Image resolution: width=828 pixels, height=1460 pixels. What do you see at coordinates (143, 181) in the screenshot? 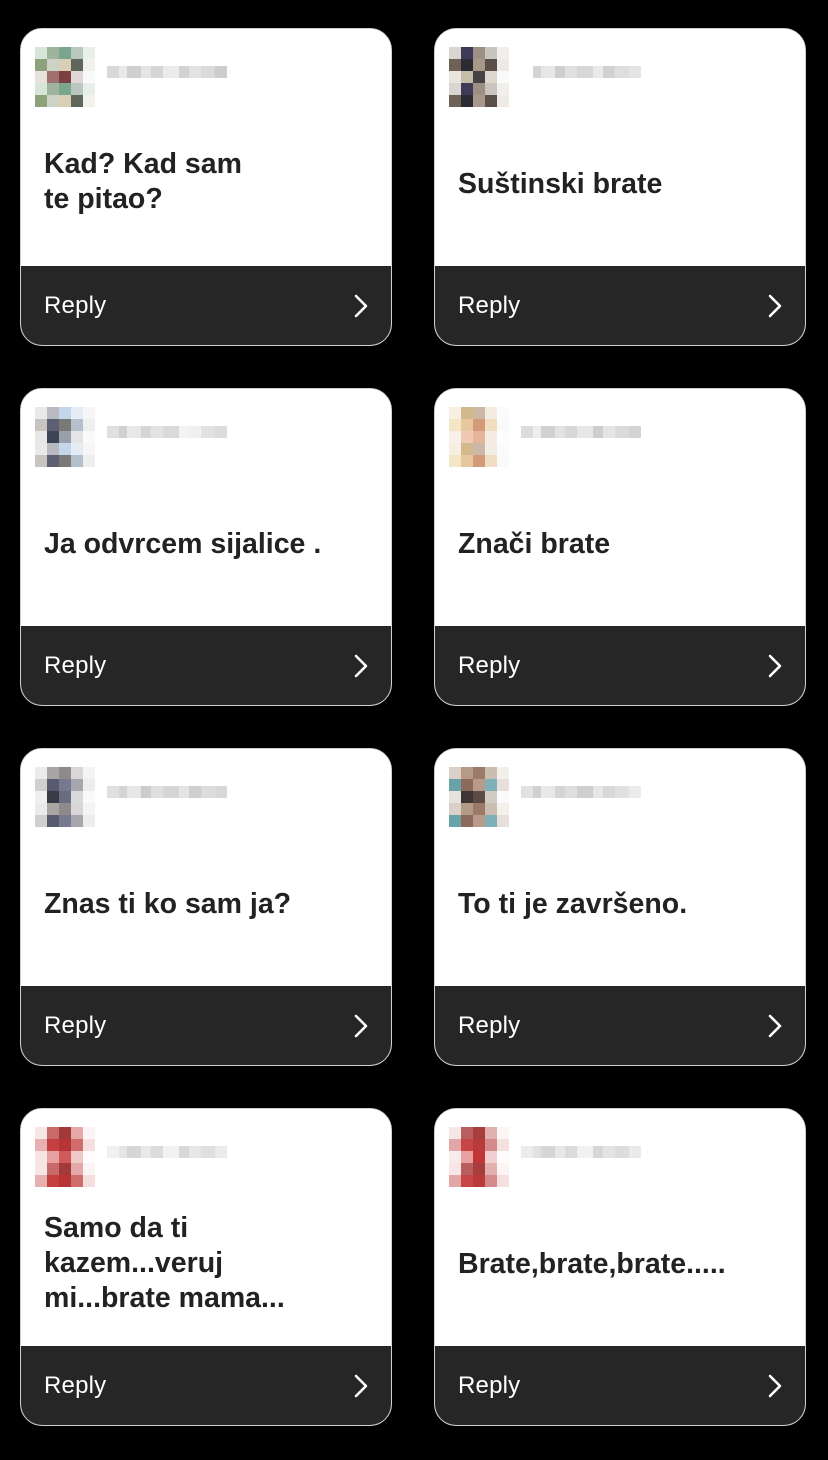
I see `comment-text: Kad? Kad sam te pitao?` at bounding box center [143, 181].